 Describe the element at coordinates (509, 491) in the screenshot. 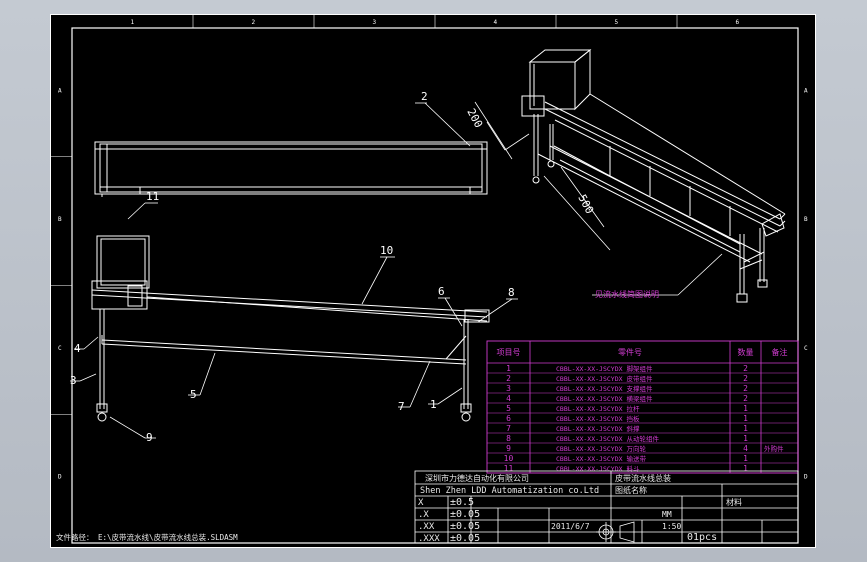

I see `company-name-en: Shen Zhen LDD Automatization co.Ltd` at that location.